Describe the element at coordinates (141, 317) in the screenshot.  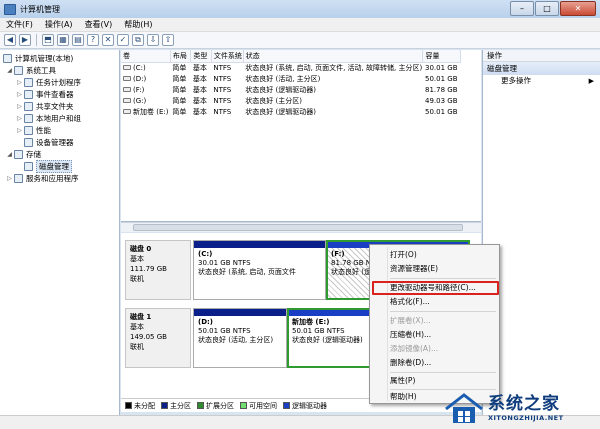
I see `disk-name: 磁盘 1` at that location.